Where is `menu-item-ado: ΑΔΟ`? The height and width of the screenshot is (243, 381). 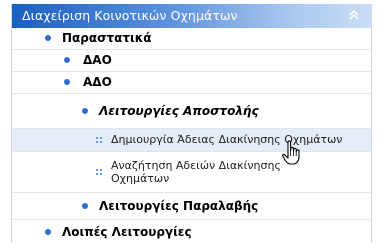 menu-item-ado: ΑΔΟ is located at coordinates (191, 83).